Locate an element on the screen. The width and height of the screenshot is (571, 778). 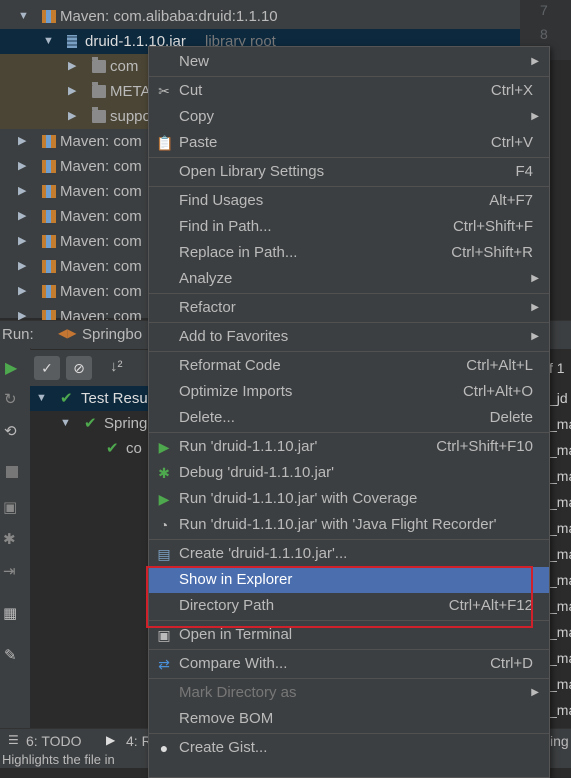
folder-icon is located at coordinates (99, 90).